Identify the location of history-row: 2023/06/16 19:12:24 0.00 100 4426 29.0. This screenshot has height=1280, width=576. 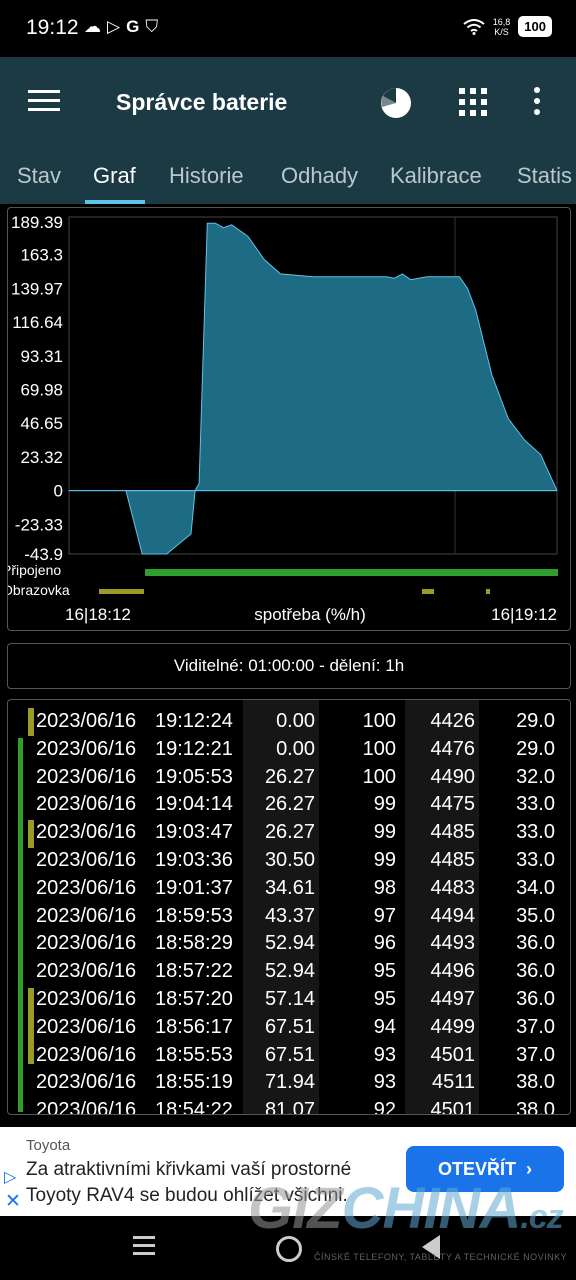
(289, 722).